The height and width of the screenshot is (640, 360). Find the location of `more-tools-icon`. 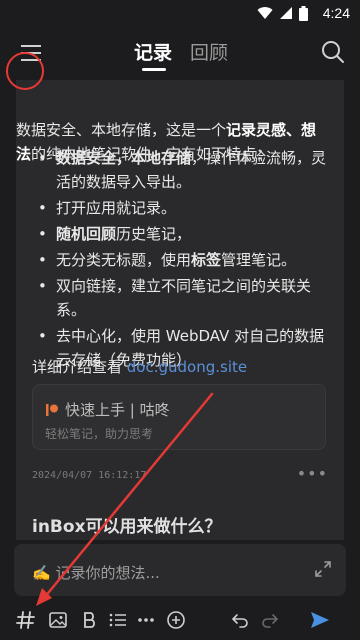

more-tools-icon is located at coordinates (146, 620).